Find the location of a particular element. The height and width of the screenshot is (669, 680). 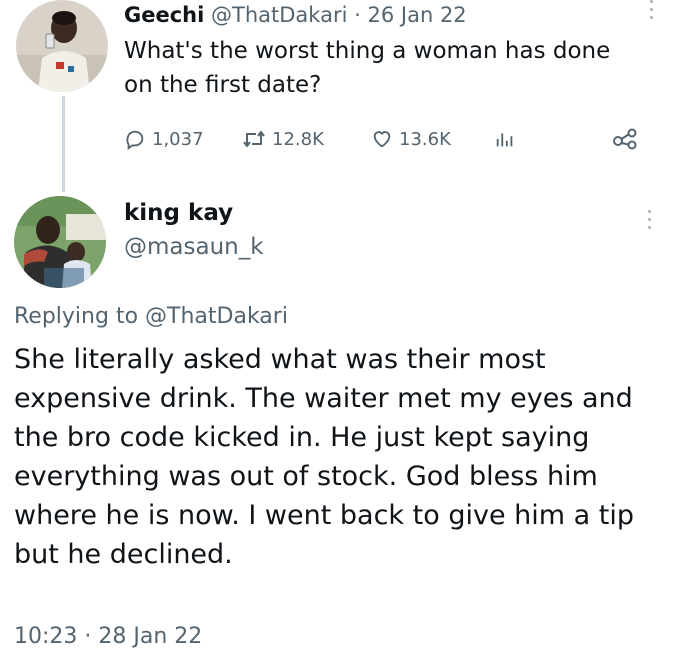

display-name: king kay is located at coordinates (178, 213).